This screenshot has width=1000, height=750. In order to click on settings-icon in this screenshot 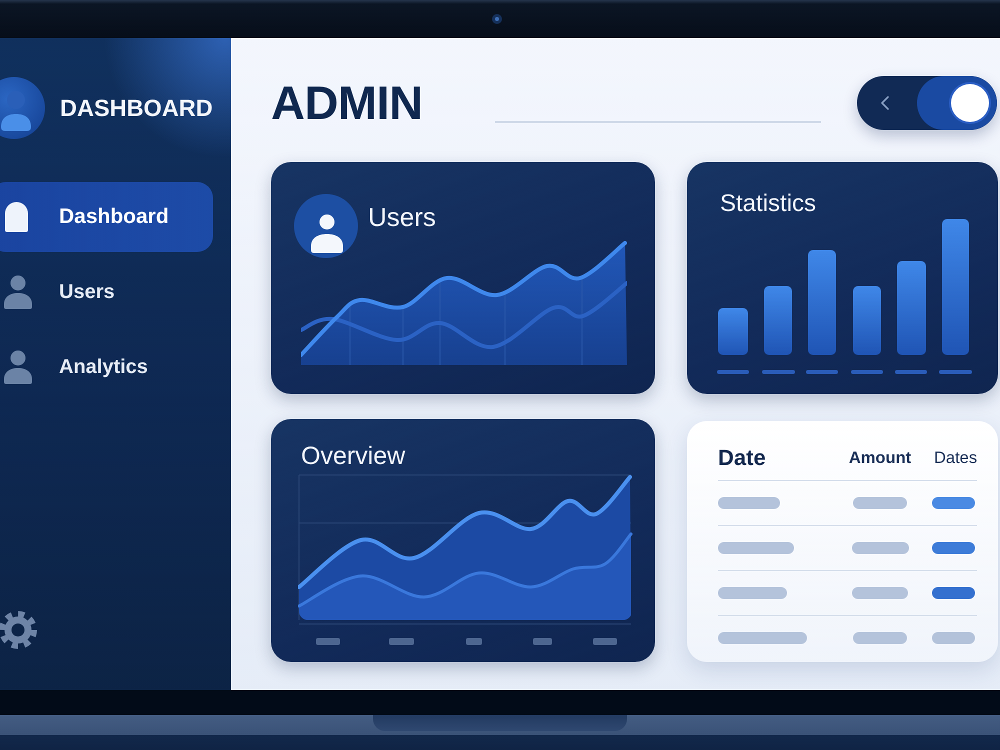, I will do `click(19, 630)`.